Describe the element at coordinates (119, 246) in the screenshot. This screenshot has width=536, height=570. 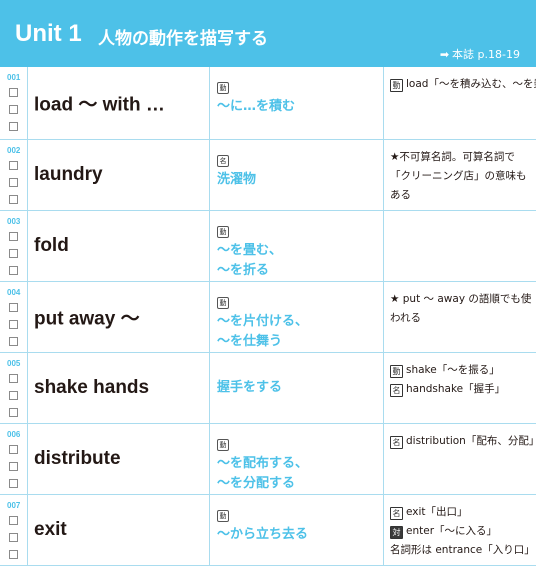
I see `word-cell: fold` at that location.